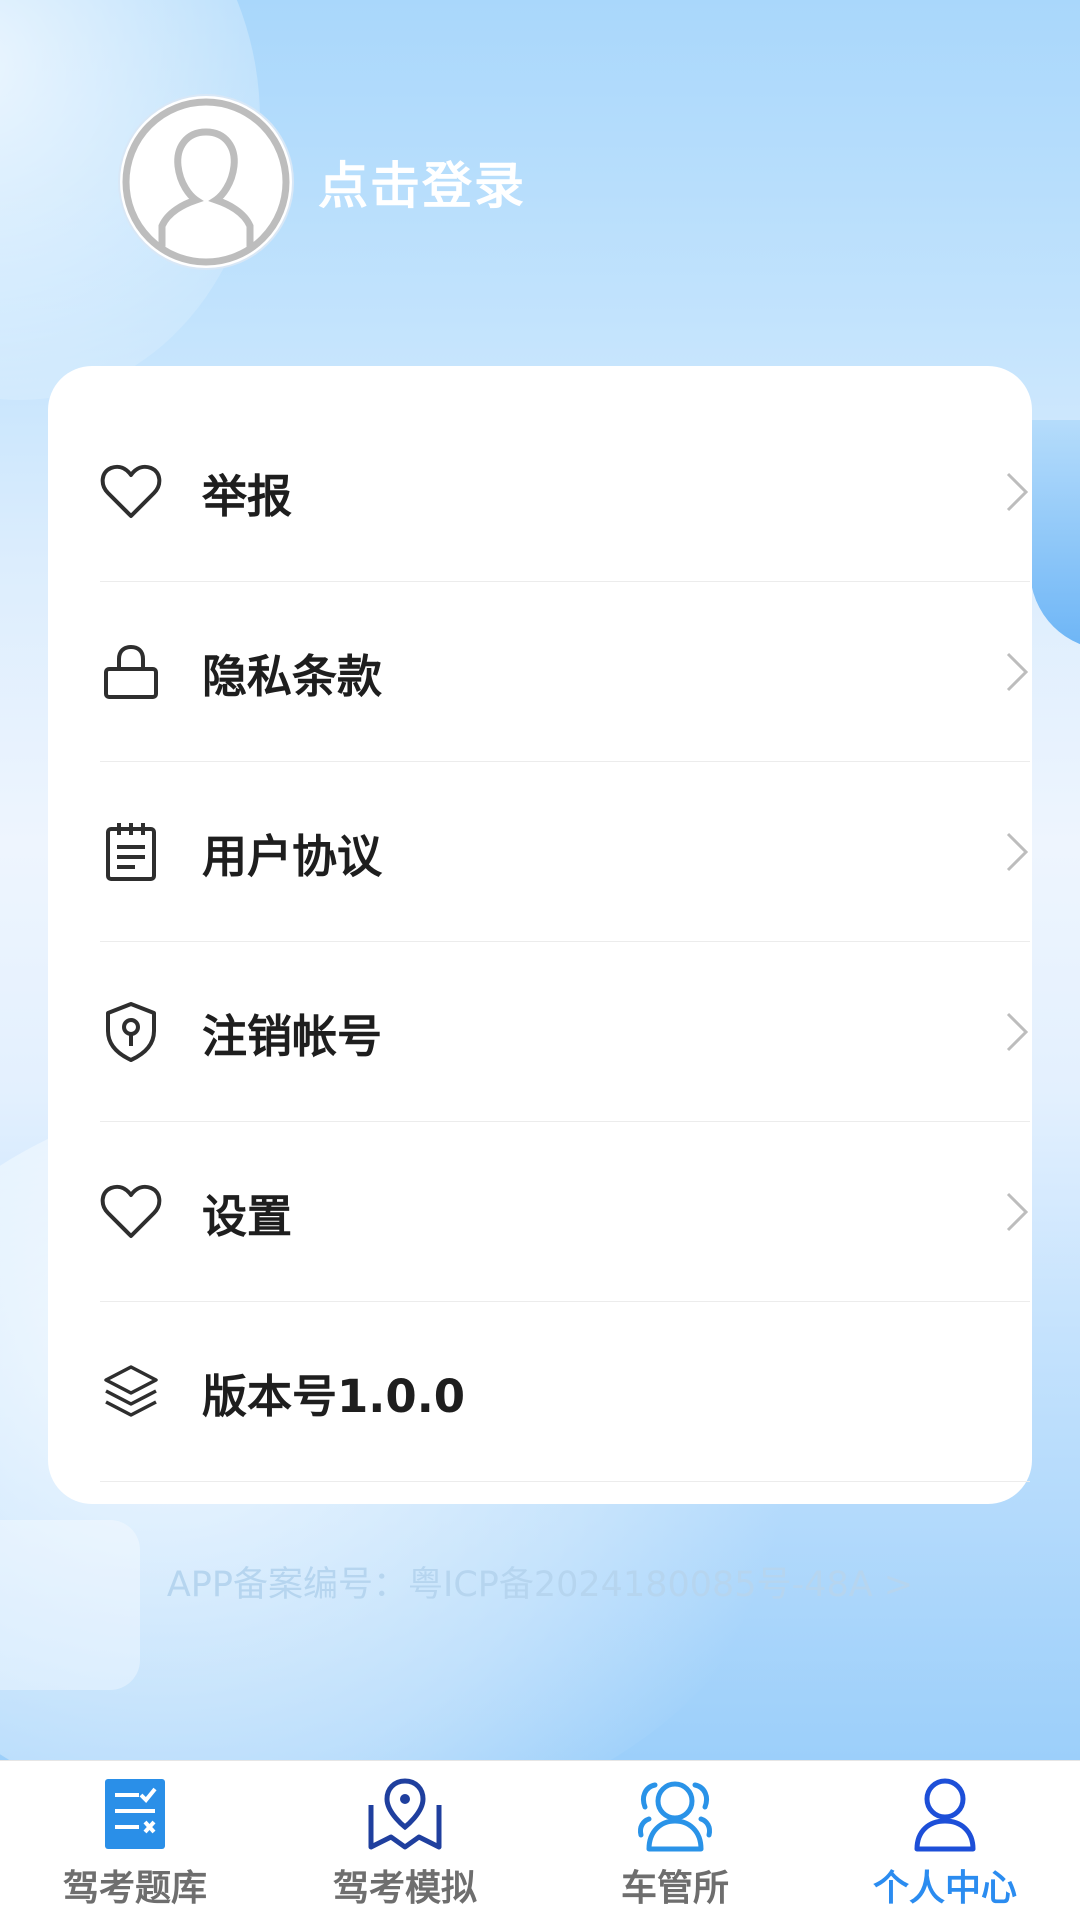  I want to click on login-link: 点击登录, so click(422, 182).